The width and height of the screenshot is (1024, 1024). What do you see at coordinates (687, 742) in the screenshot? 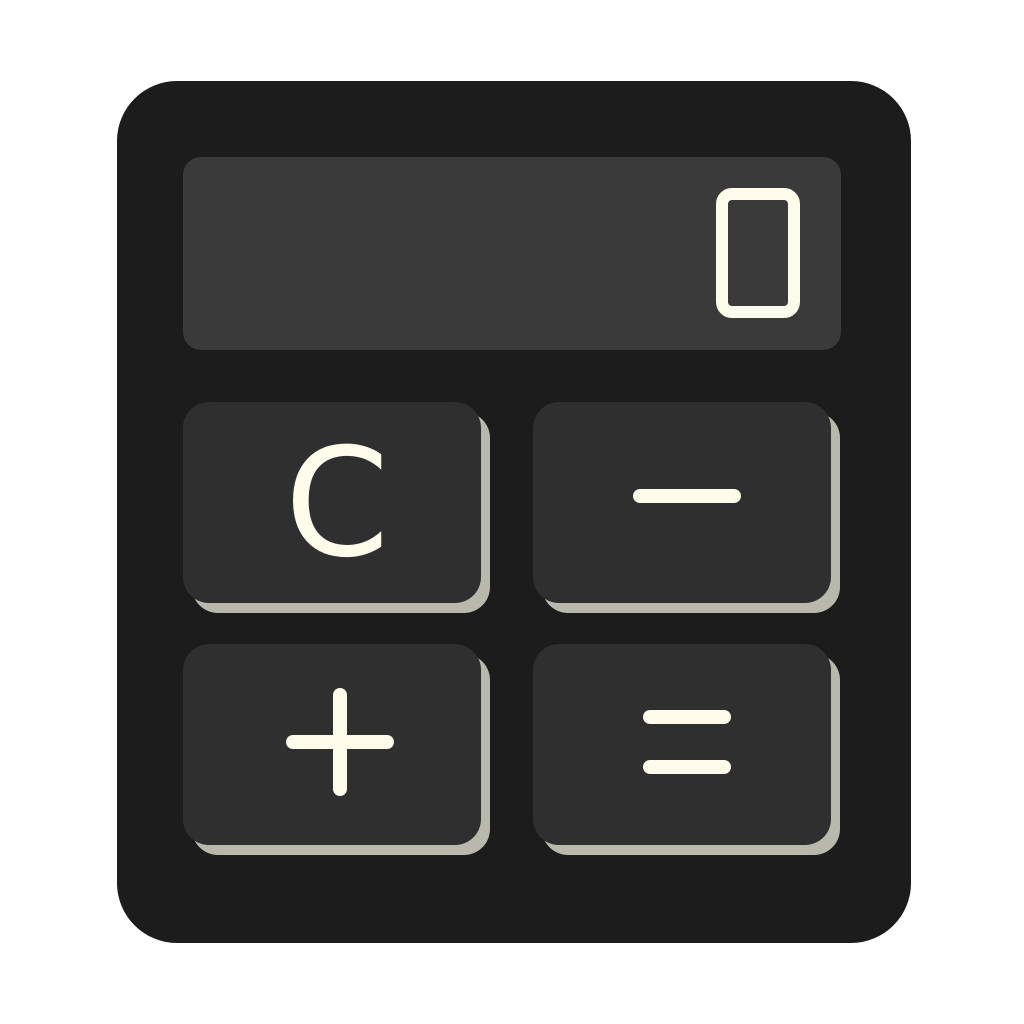
I see `equals-icon` at bounding box center [687, 742].